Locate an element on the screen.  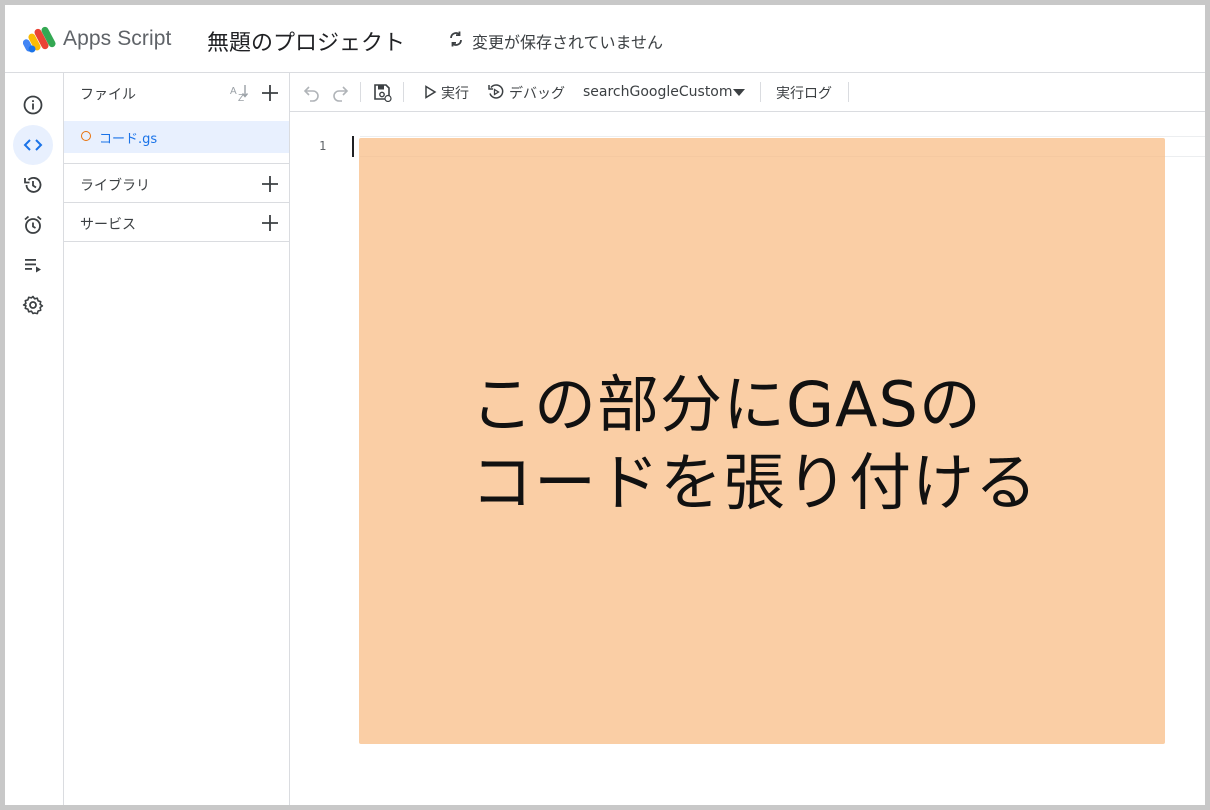
add-file-button is located at coordinates (270, 93).